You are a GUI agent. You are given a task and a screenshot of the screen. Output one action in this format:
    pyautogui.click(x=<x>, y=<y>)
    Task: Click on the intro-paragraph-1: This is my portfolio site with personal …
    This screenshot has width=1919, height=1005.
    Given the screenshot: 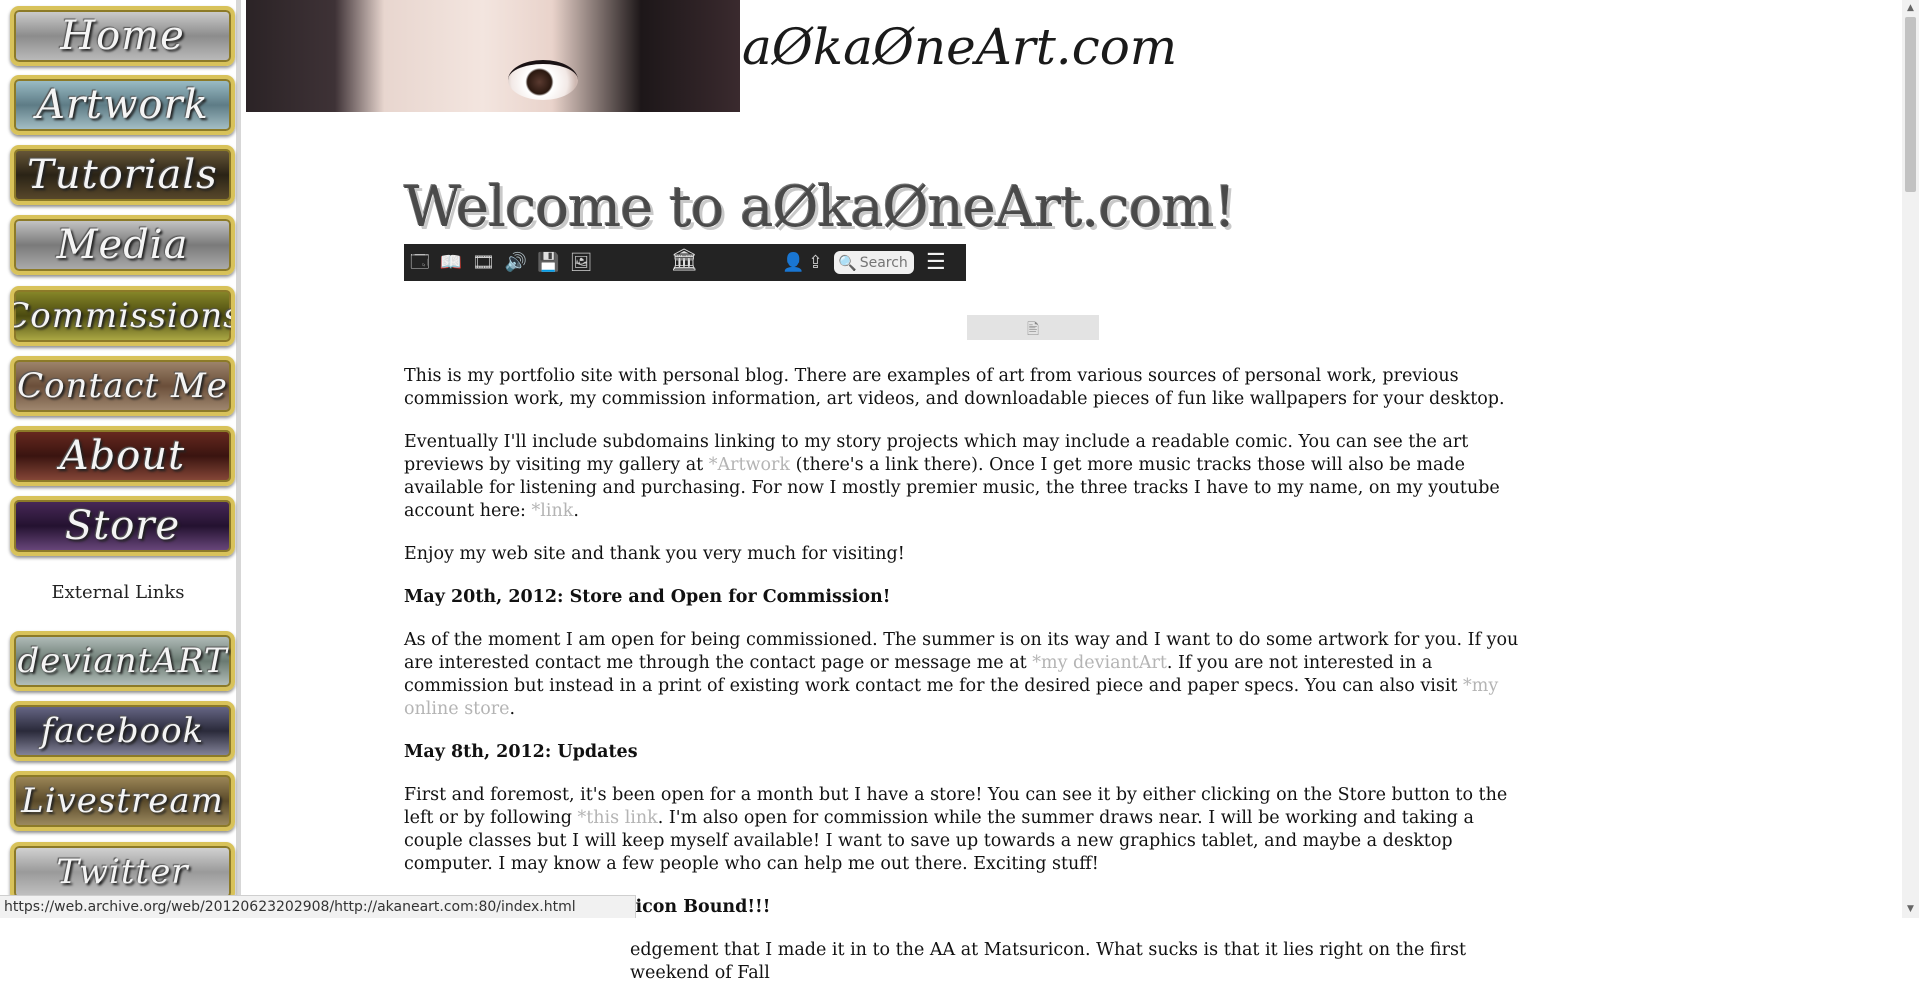 What is the action you would take?
    pyautogui.click(x=954, y=387)
    